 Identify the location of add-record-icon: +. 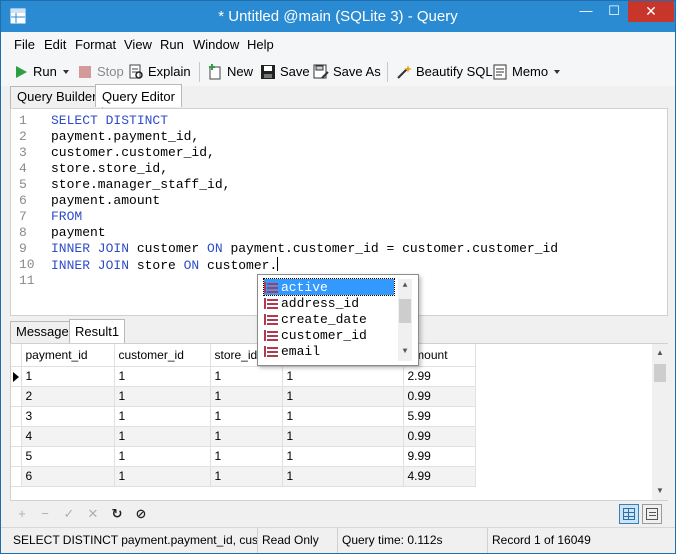
(22, 514).